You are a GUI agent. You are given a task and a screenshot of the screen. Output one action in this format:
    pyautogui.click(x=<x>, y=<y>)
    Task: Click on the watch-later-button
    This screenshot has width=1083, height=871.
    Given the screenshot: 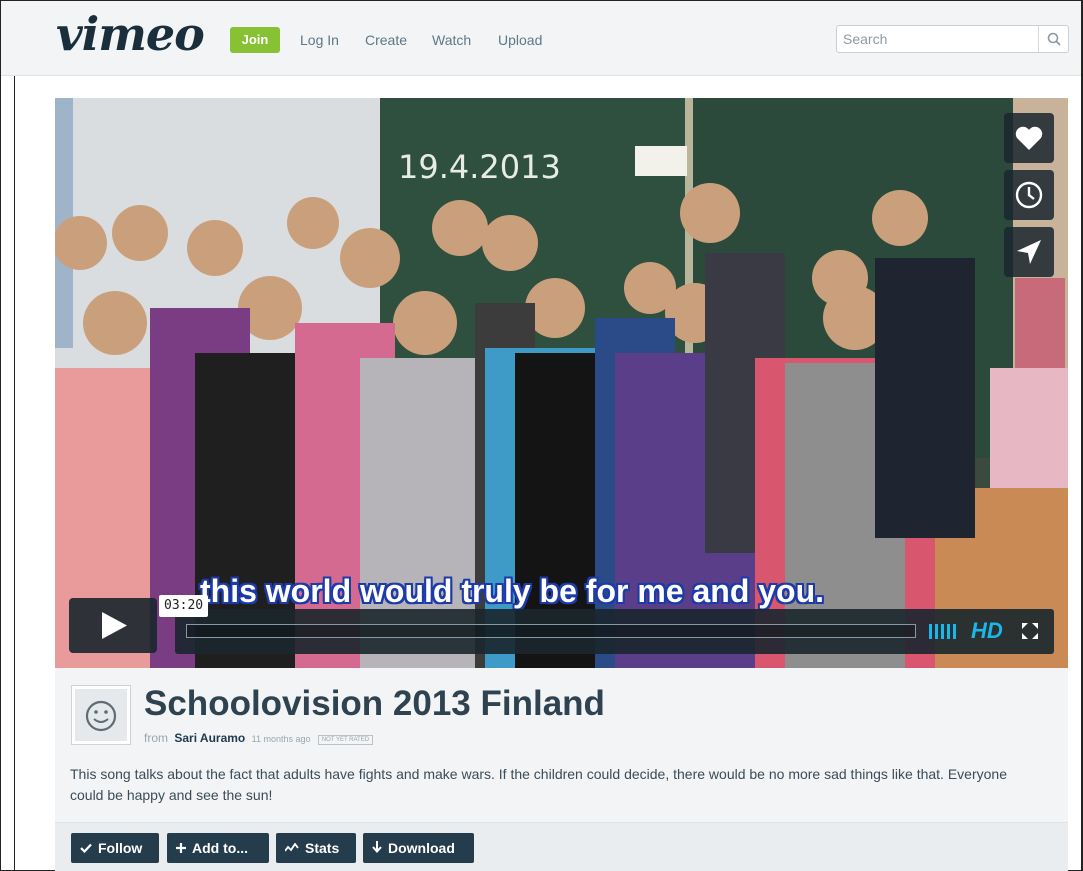 What is the action you would take?
    pyautogui.click(x=1029, y=195)
    